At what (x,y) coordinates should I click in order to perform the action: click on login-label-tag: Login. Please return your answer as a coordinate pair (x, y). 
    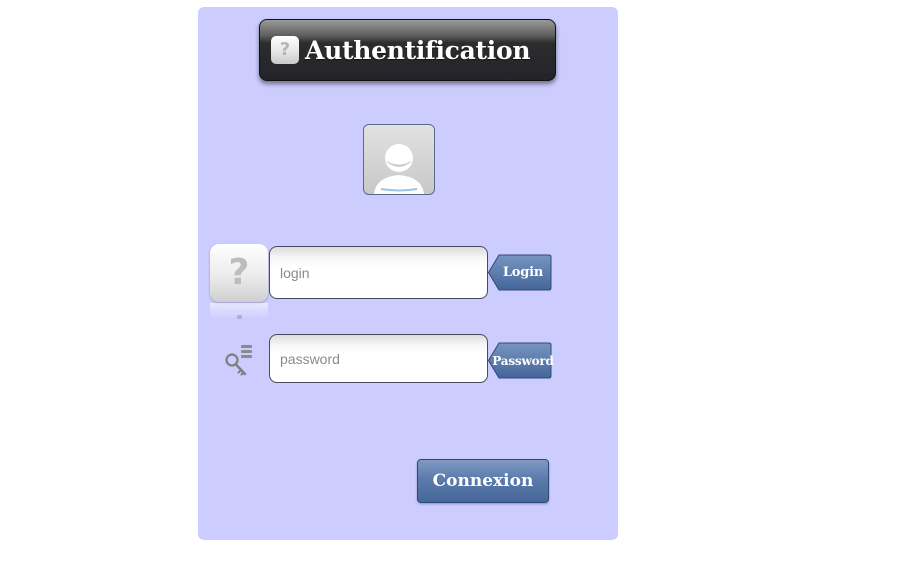
    Looking at the image, I should click on (520, 272).